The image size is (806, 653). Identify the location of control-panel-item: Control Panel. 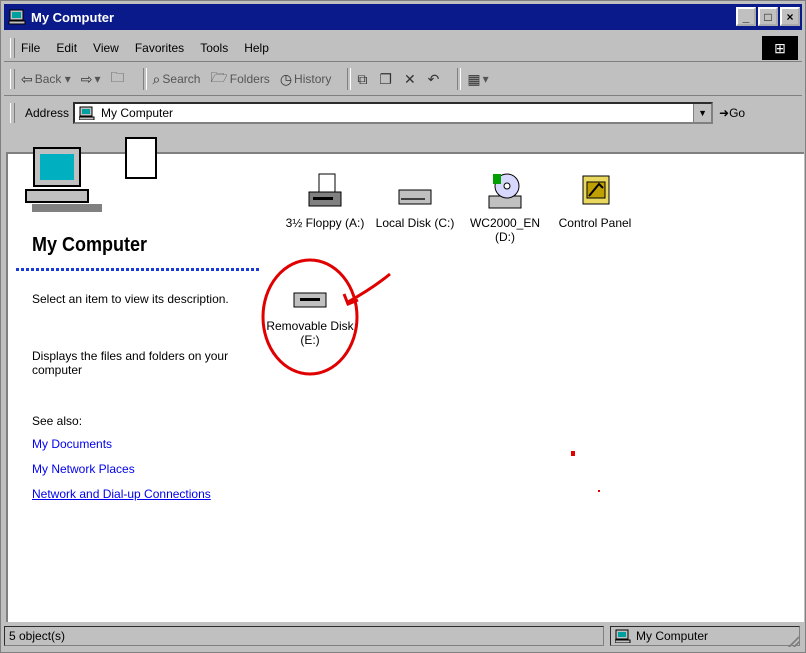
(595, 201).